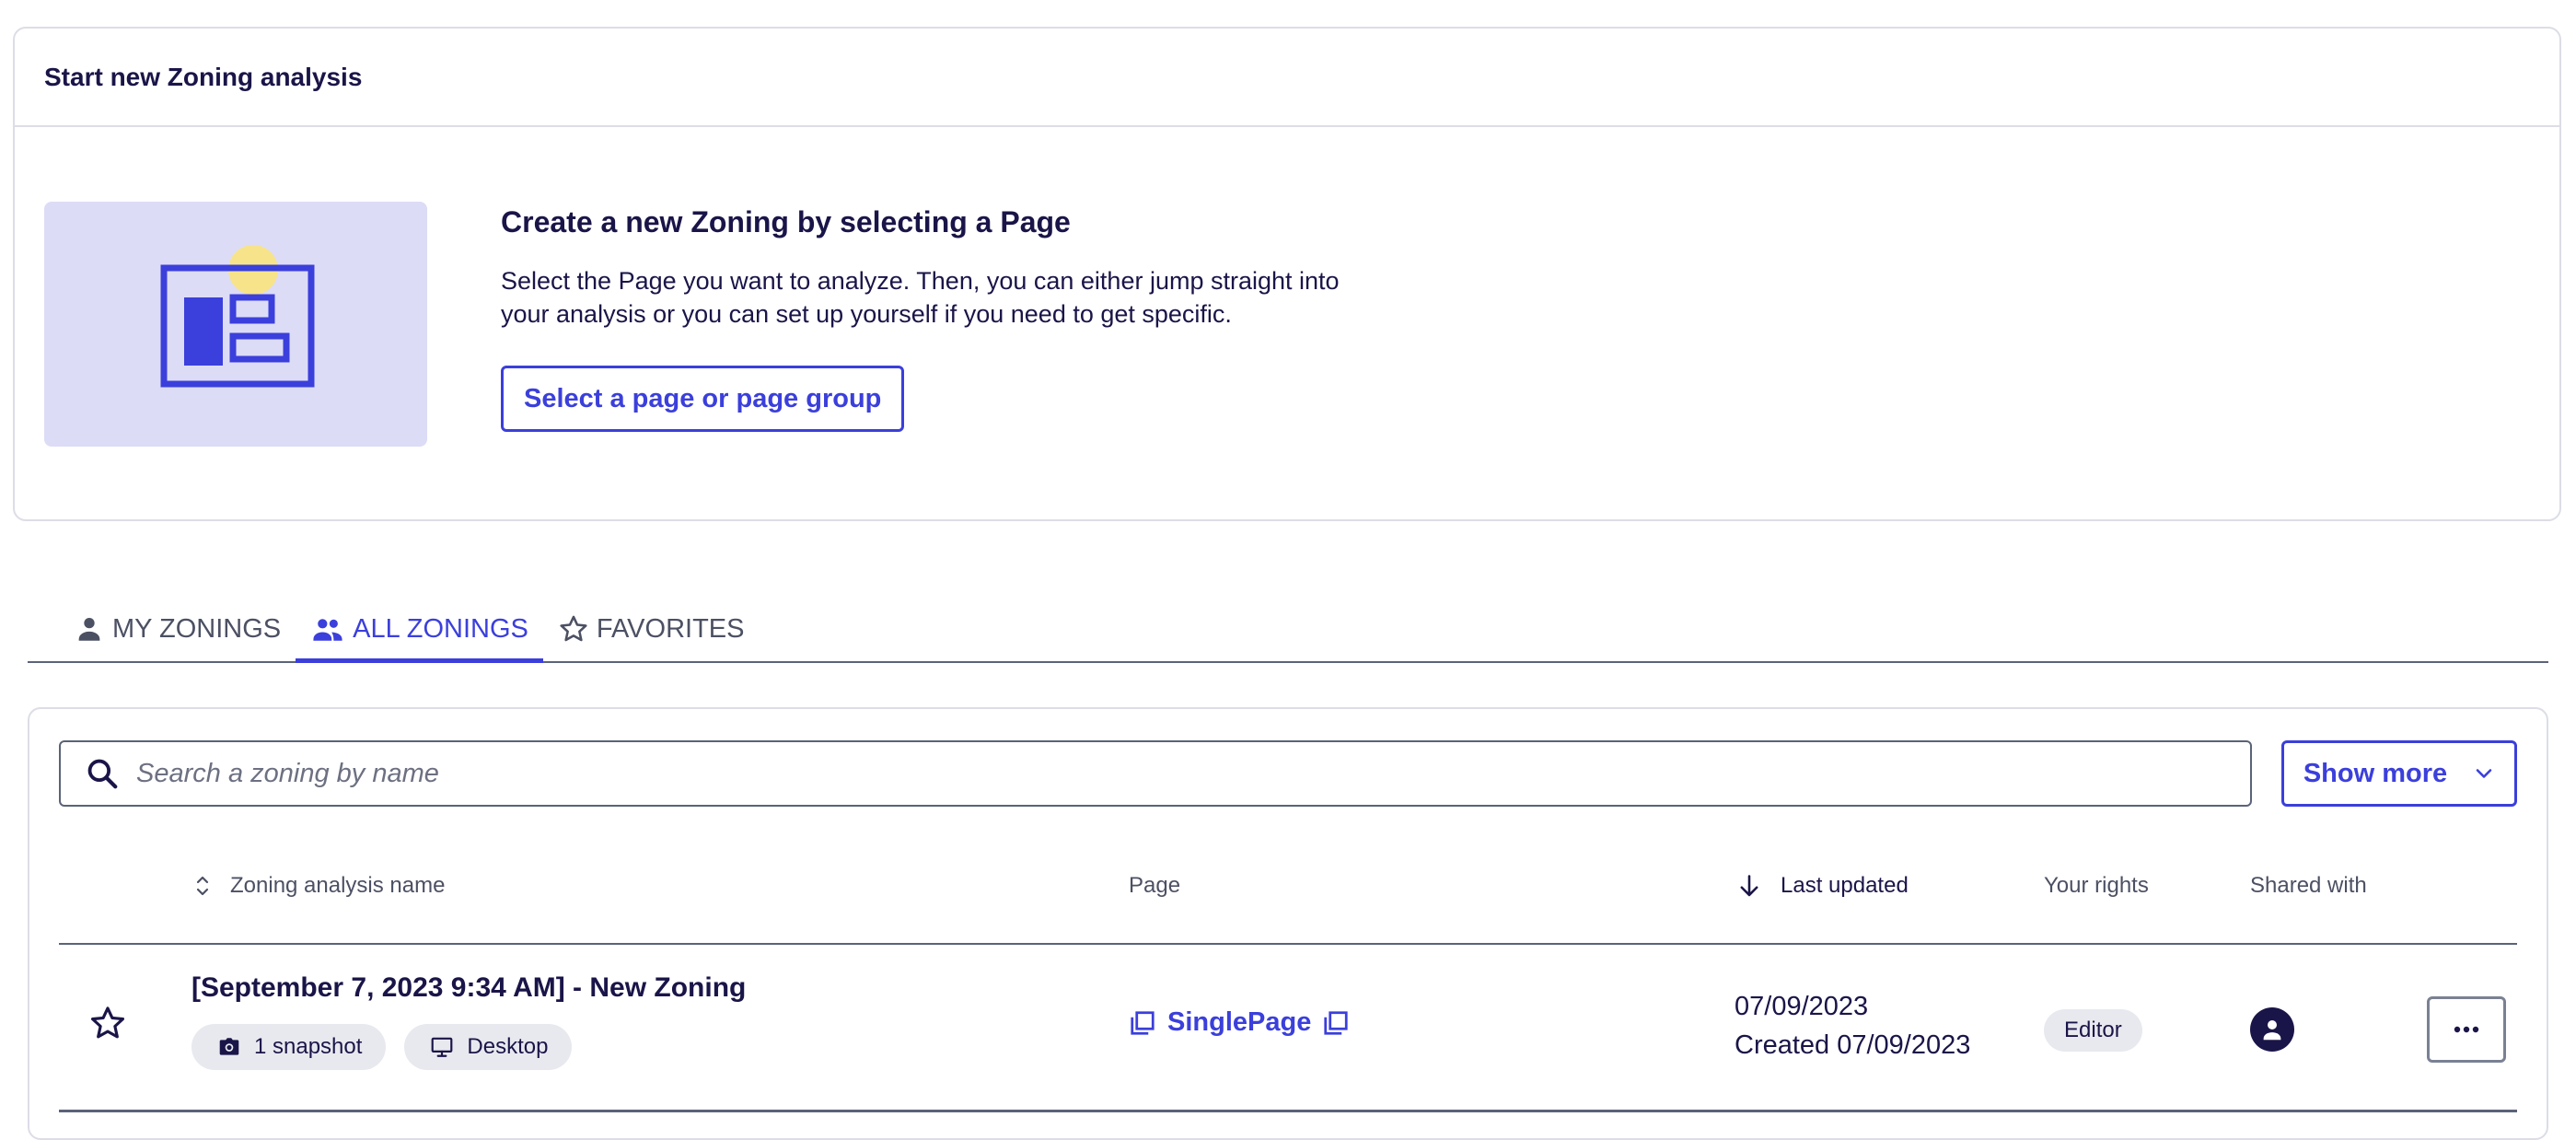  I want to click on tab-label: FAVORITES, so click(670, 628).